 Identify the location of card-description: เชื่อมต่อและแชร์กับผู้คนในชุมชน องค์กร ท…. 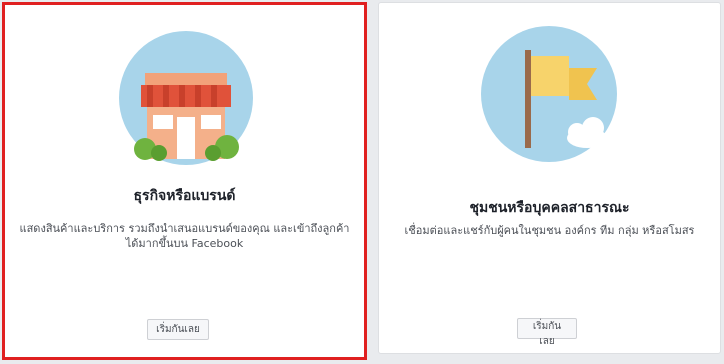
(549, 230).